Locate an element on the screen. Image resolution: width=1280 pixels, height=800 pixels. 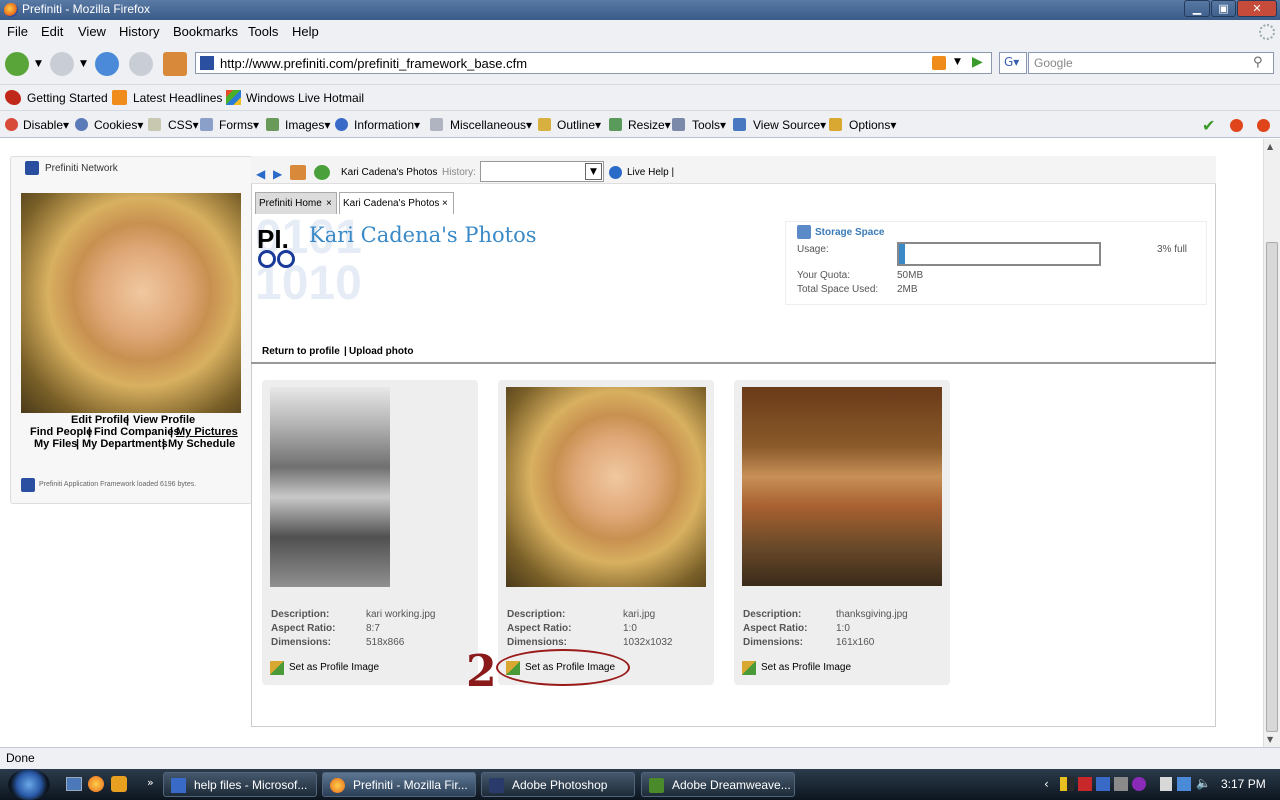
app-refresh-icon is located at coordinates (322, 172).